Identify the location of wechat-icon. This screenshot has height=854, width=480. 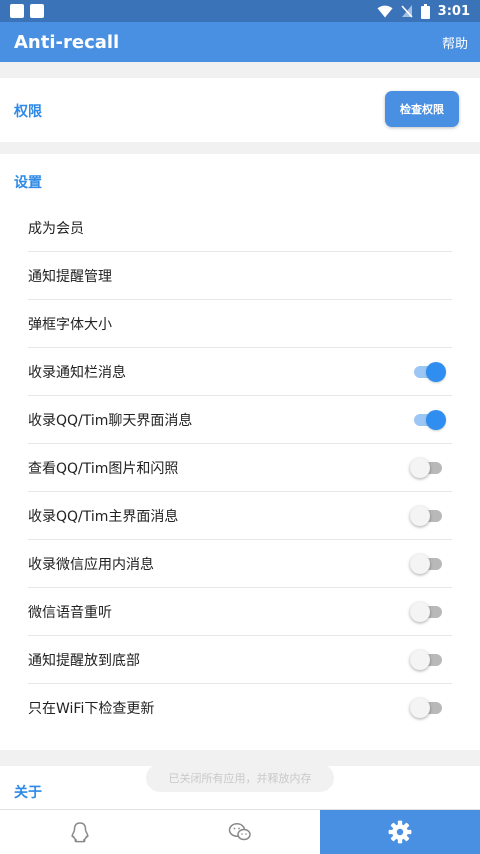
(239, 832).